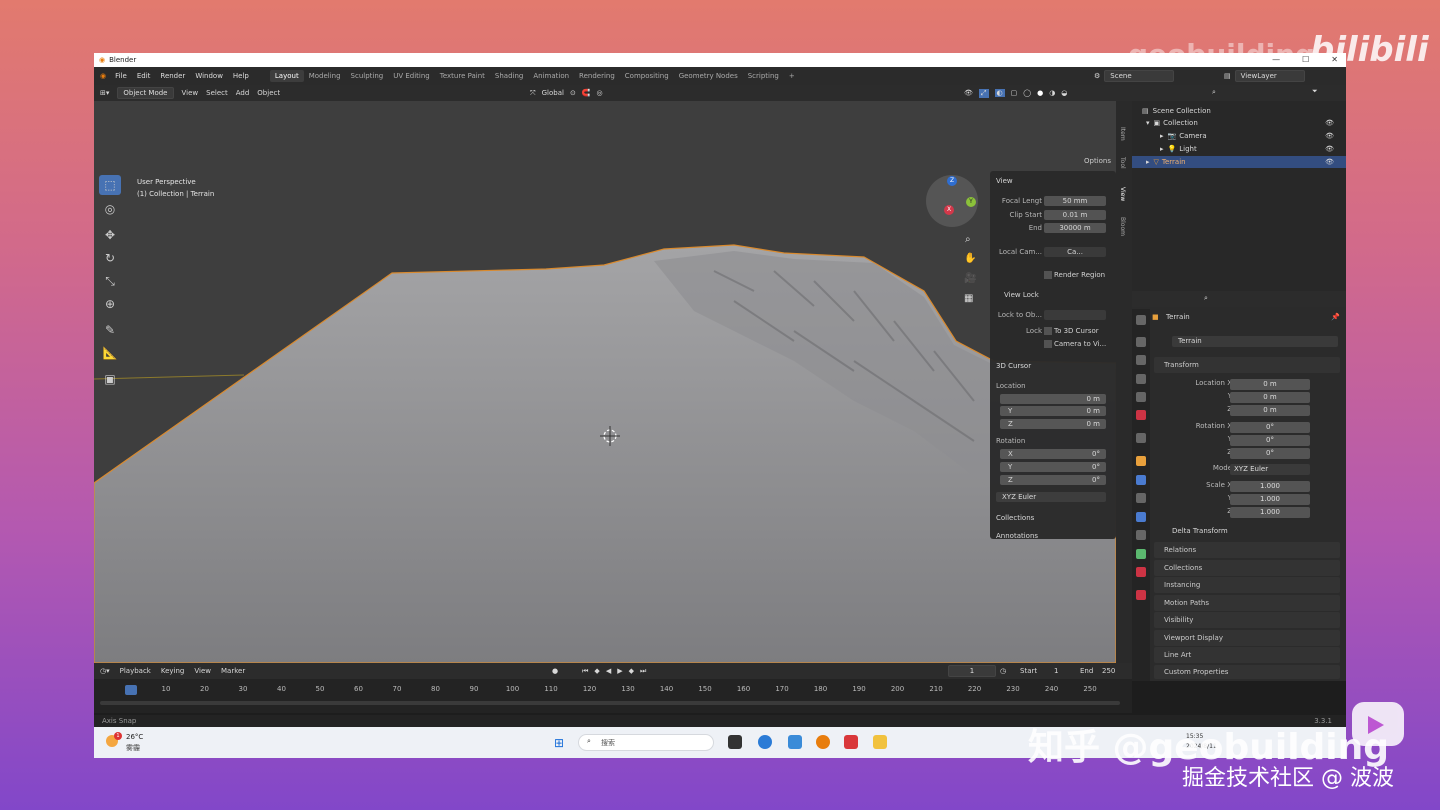  What do you see at coordinates (763, 76) in the screenshot?
I see `workspace-tab-scripting: Scripting` at bounding box center [763, 76].